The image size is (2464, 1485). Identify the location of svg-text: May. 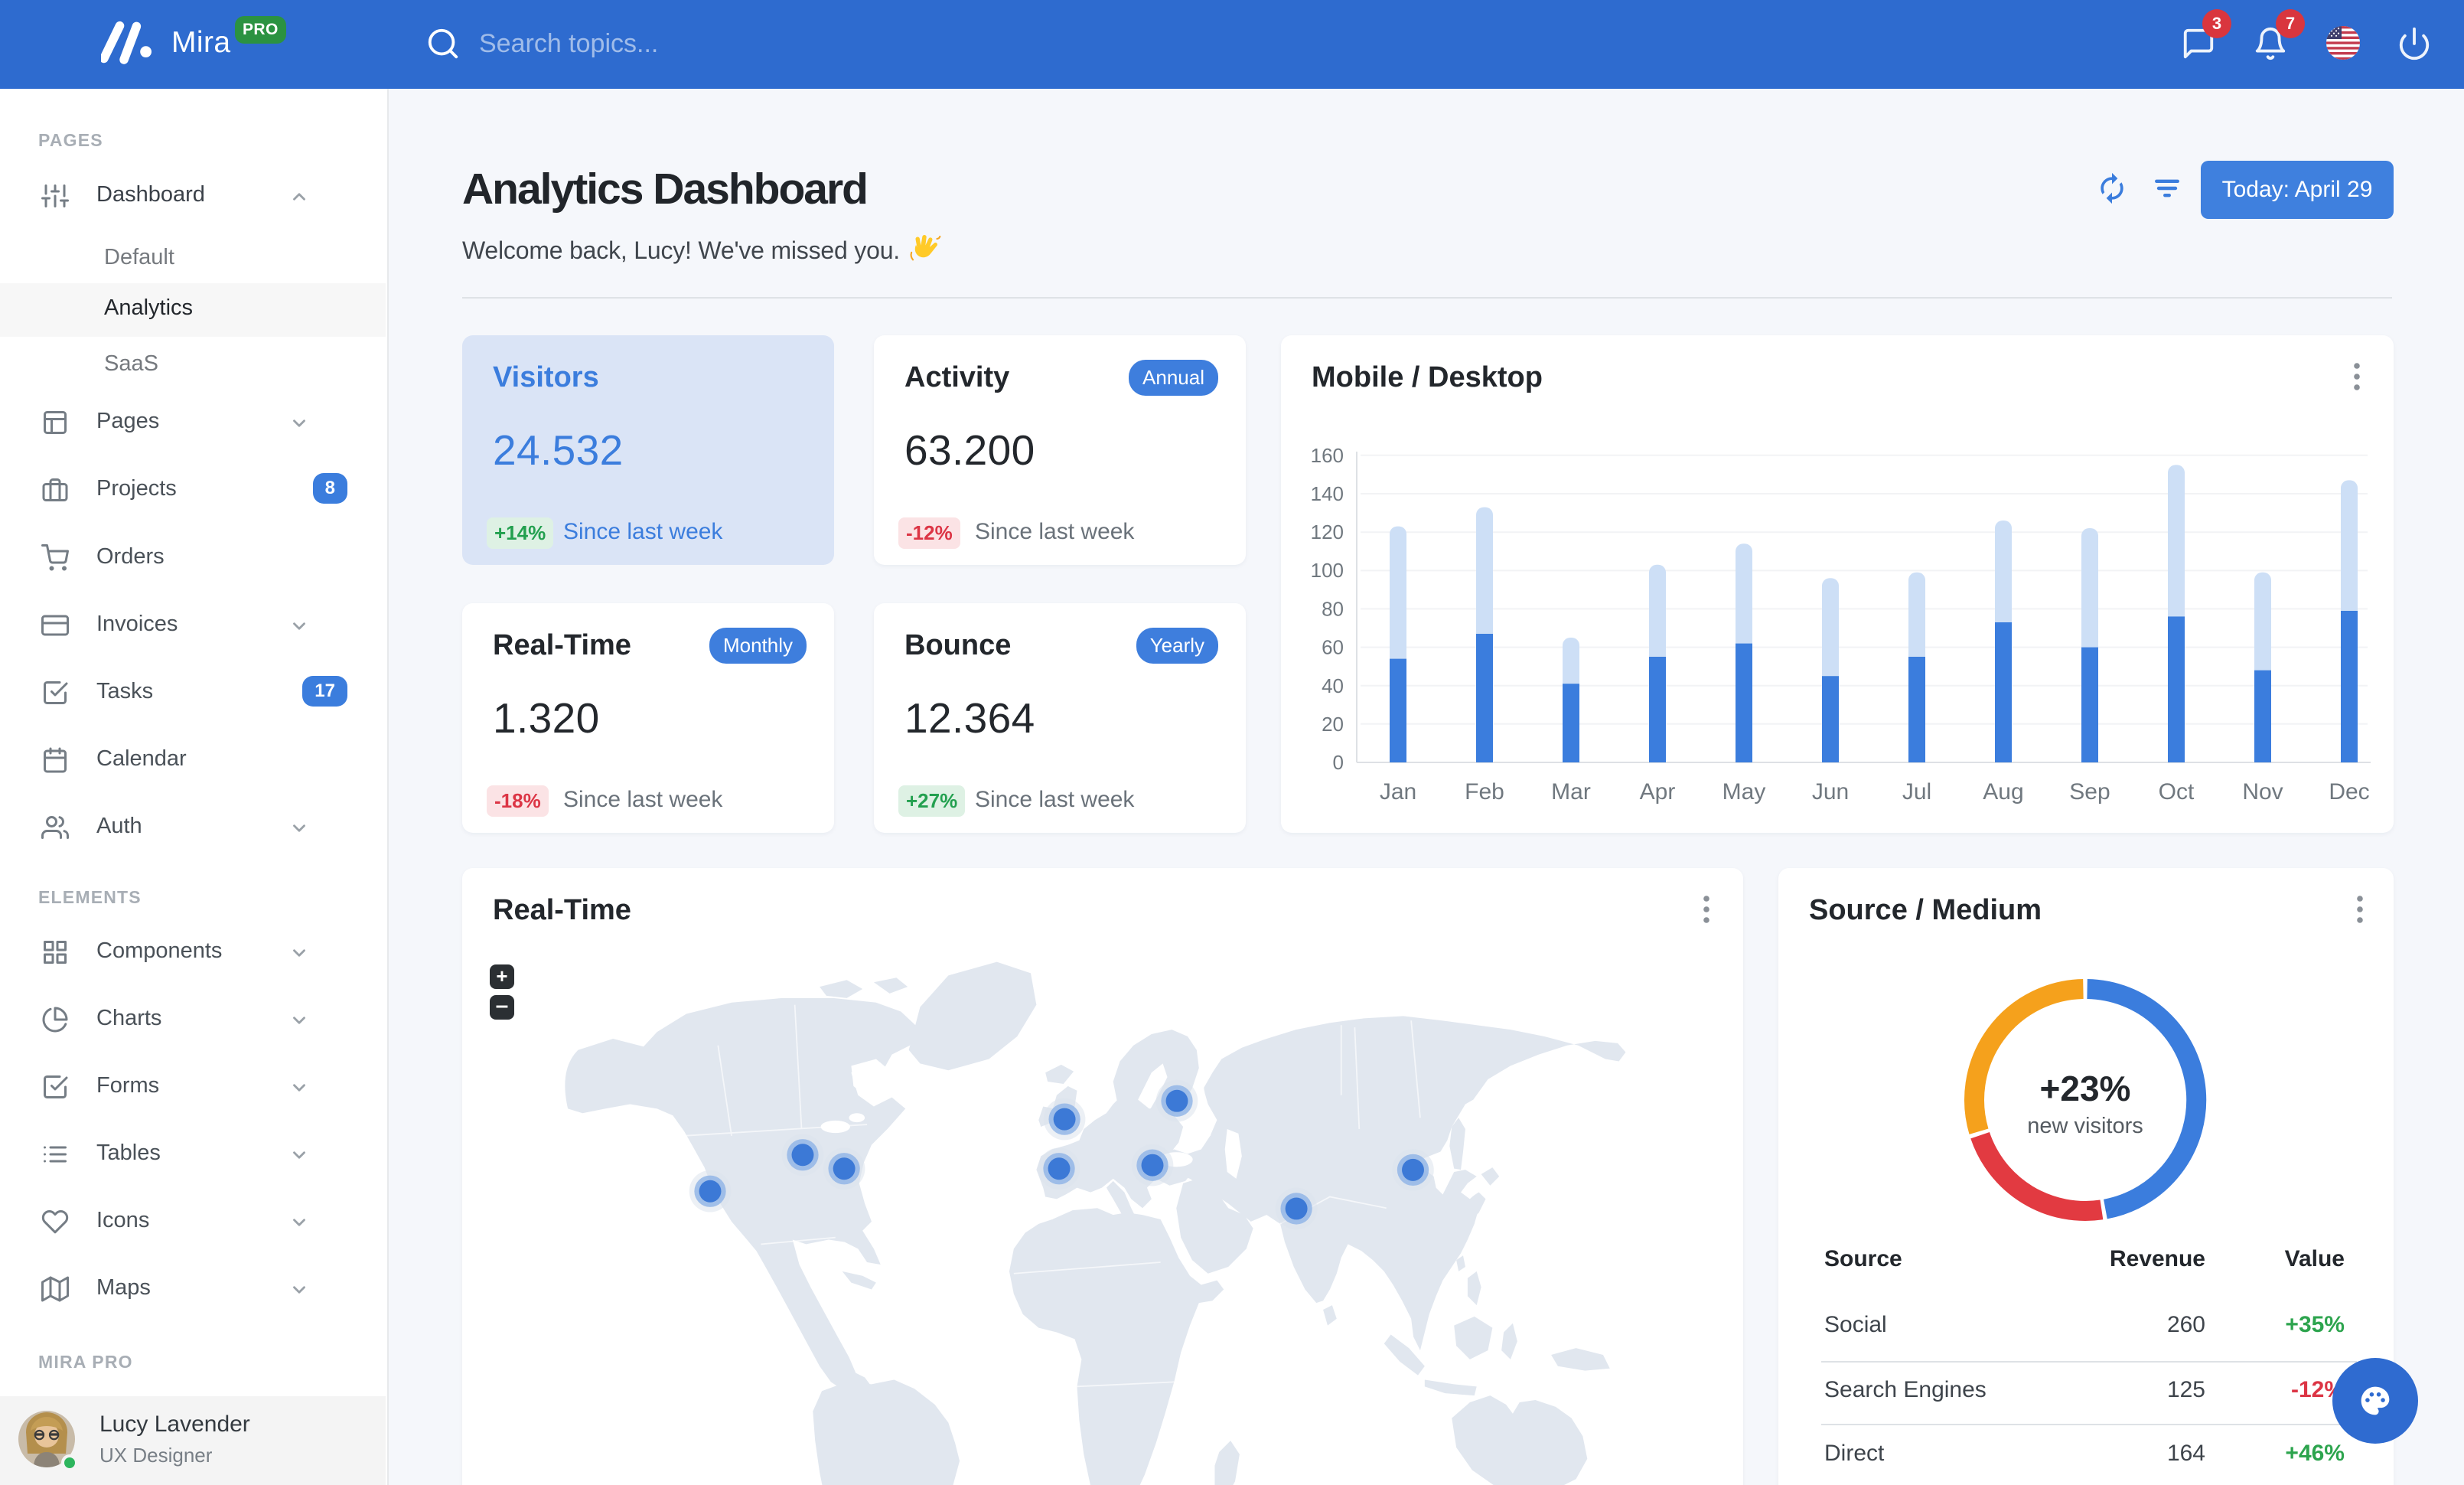
(1745, 792).